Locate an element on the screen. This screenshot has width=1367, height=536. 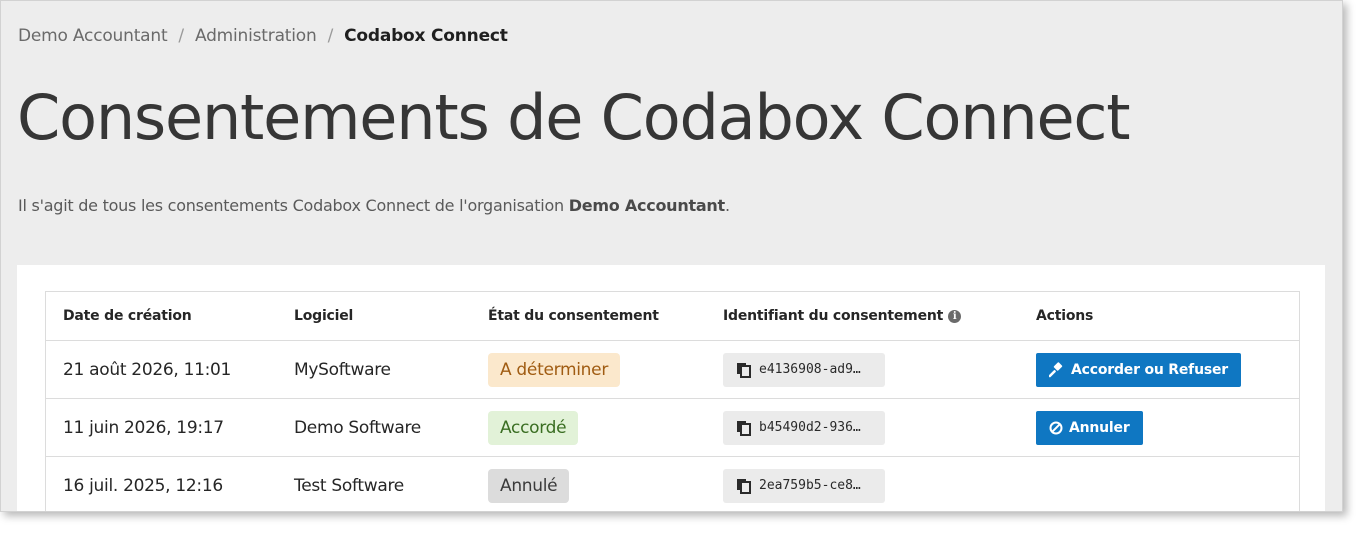
column-header-created: Date de création is located at coordinates (127, 316).